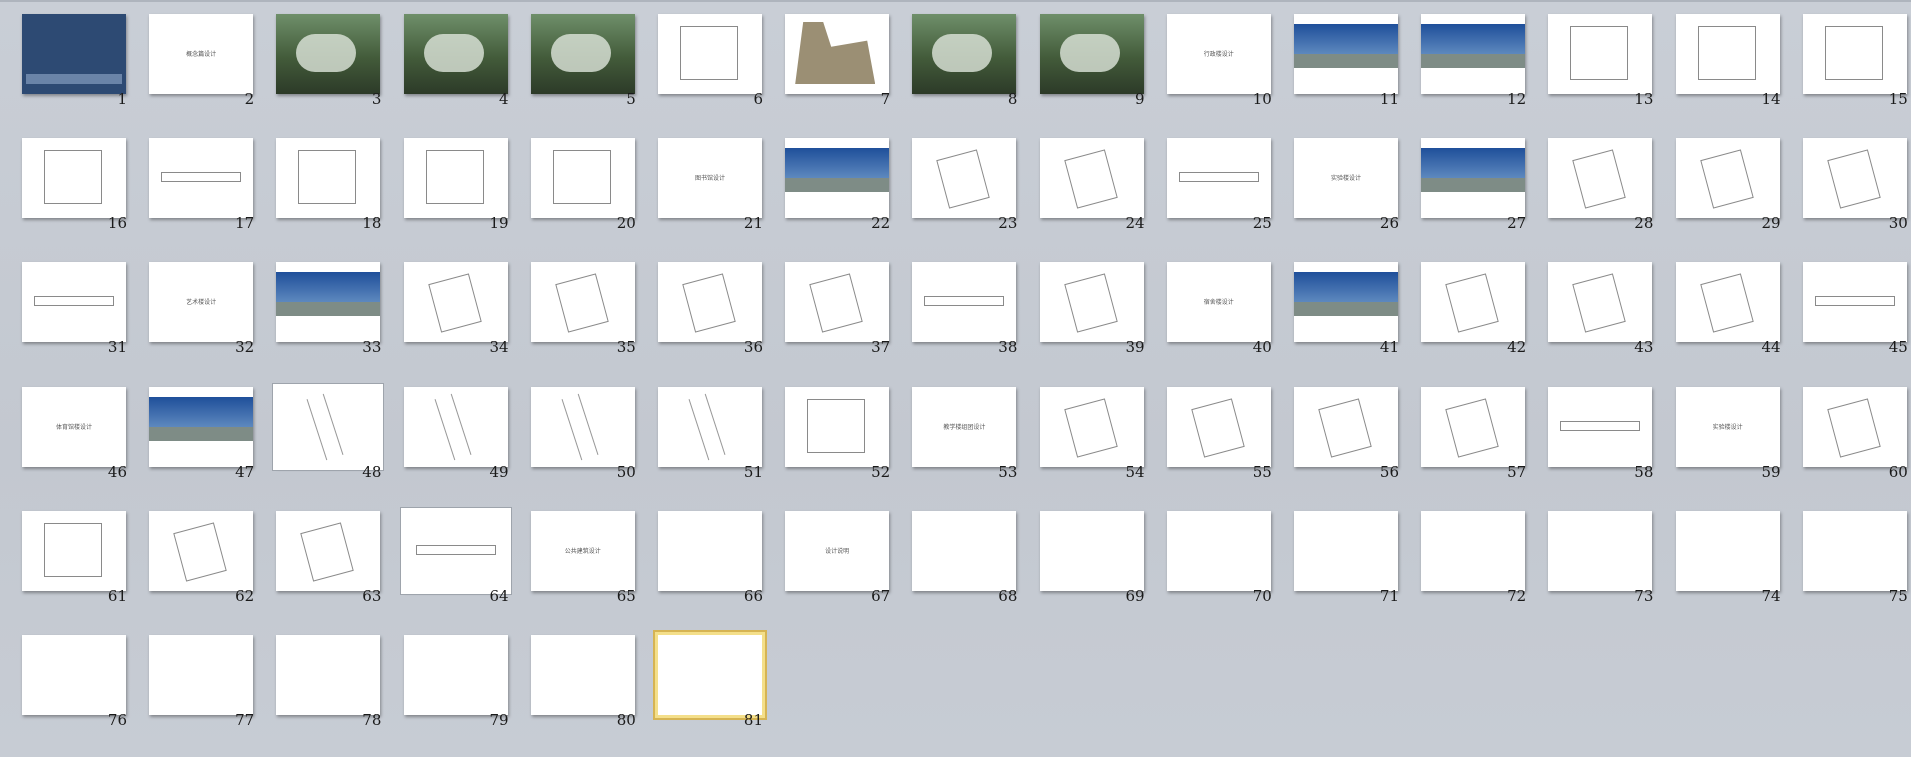 Image resolution: width=1911 pixels, height=757 pixels. I want to click on slide-thumbnail-64: 64, so click(446, 559).